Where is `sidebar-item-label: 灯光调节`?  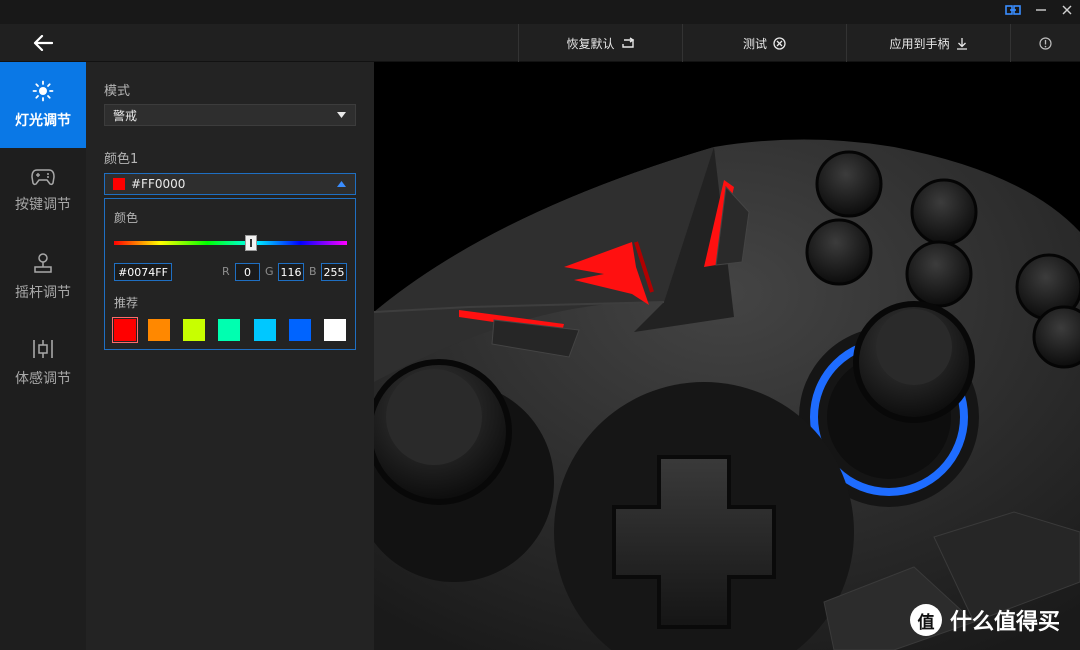 sidebar-item-label: 灯光调节 is located at coordinates (43, 121).